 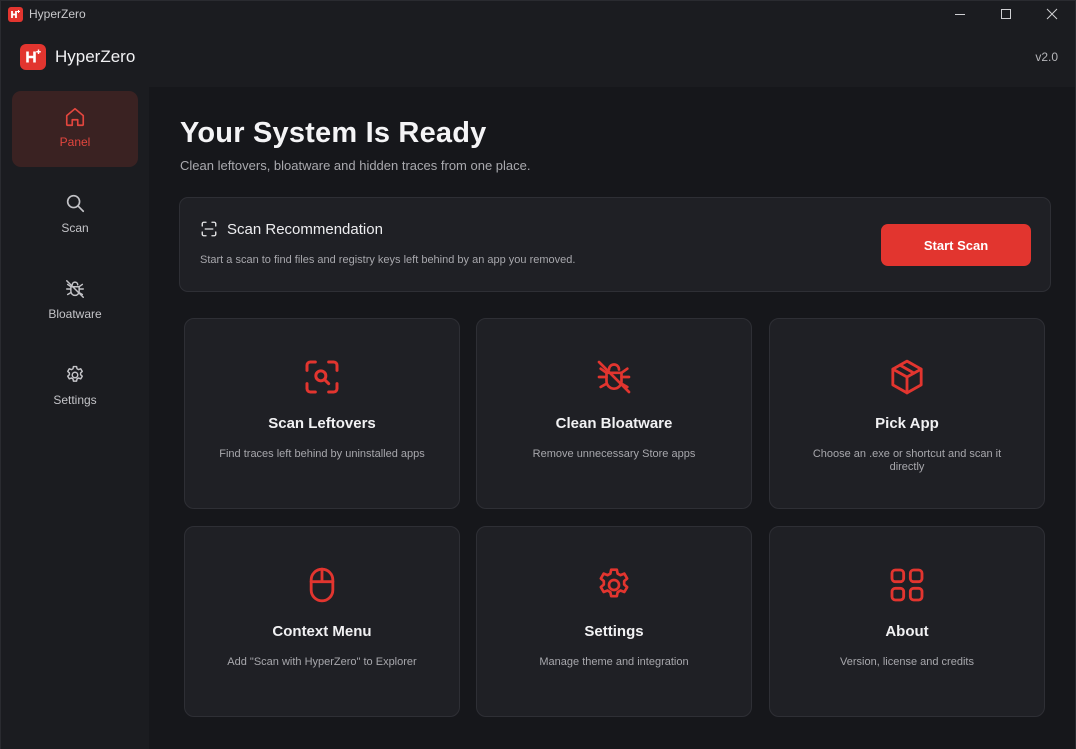 I want to click on sidebar-item-panel: Panel, so click(x=75, y=129).